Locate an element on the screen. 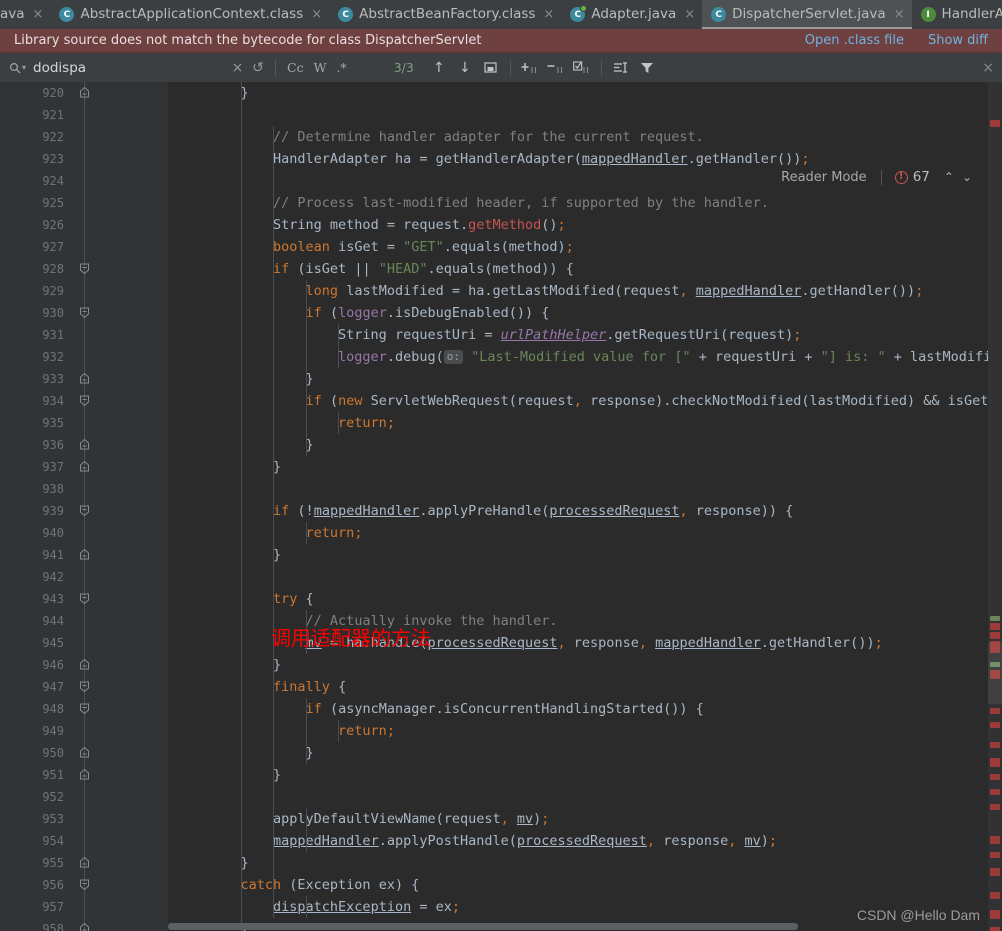 Image resolution: width=1002 pixels, height=931 pixels. show-diff-link: Show diff is located at coordinates (958, 40).